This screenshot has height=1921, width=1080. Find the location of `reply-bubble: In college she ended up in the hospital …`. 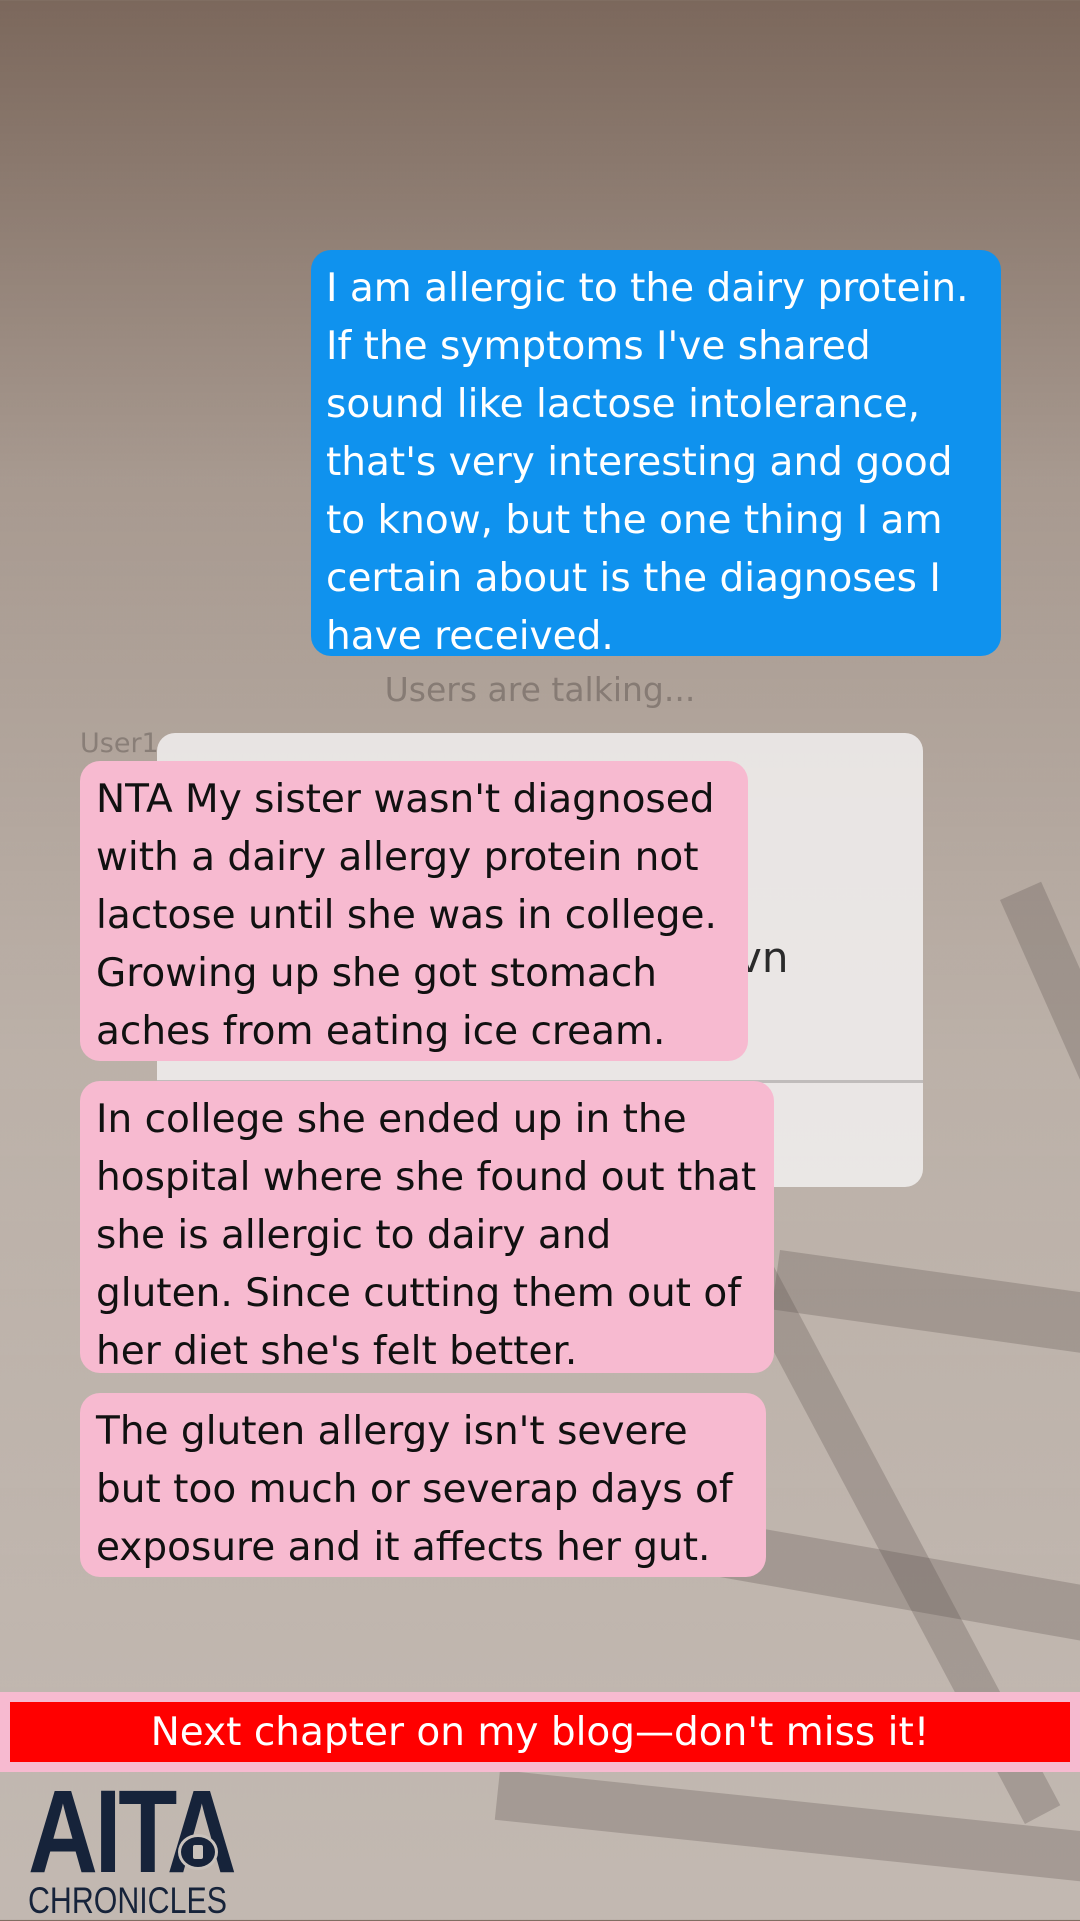

reply-bubble: In college she ended up in the hospital … is located at coordinates (427, 1227).